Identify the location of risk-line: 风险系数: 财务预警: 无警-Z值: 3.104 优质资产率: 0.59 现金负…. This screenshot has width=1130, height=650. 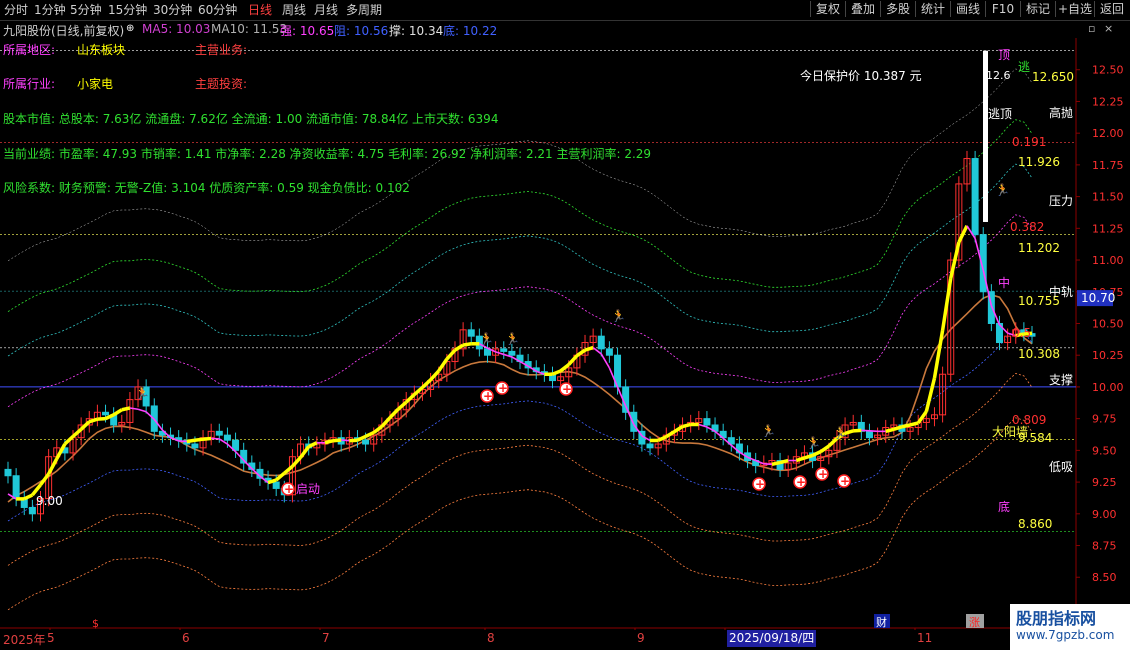
(206, 188).